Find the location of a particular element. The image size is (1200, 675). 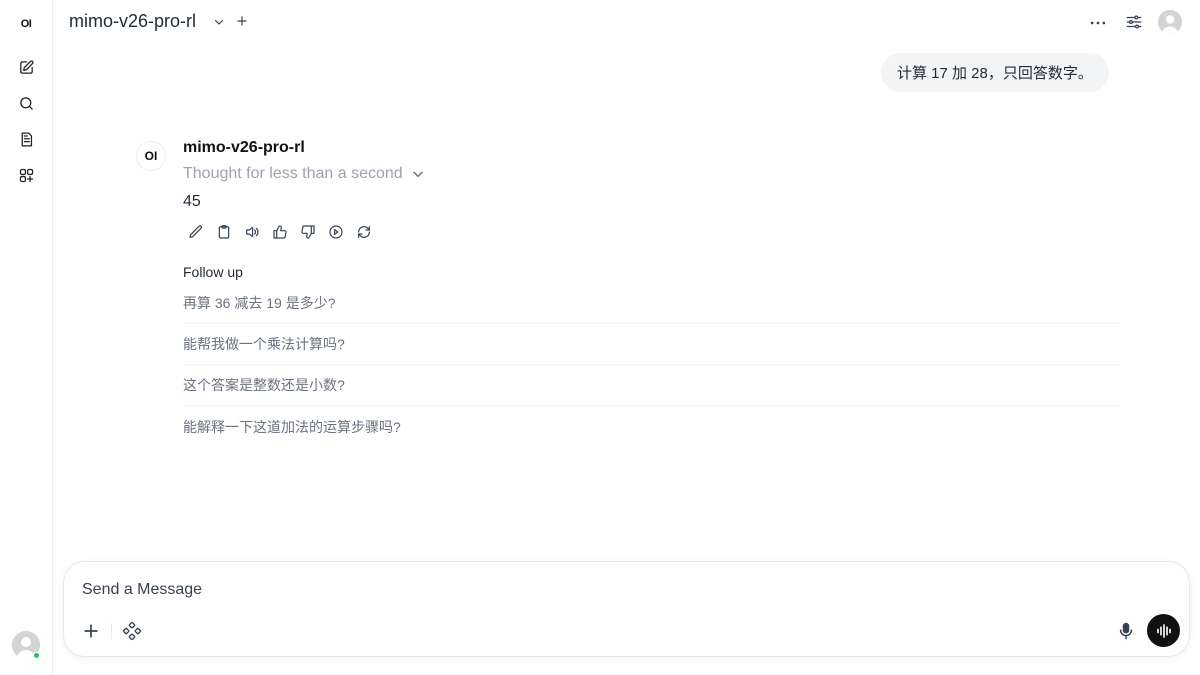

followup-title: Follow up is located at coordinates (213, 272).